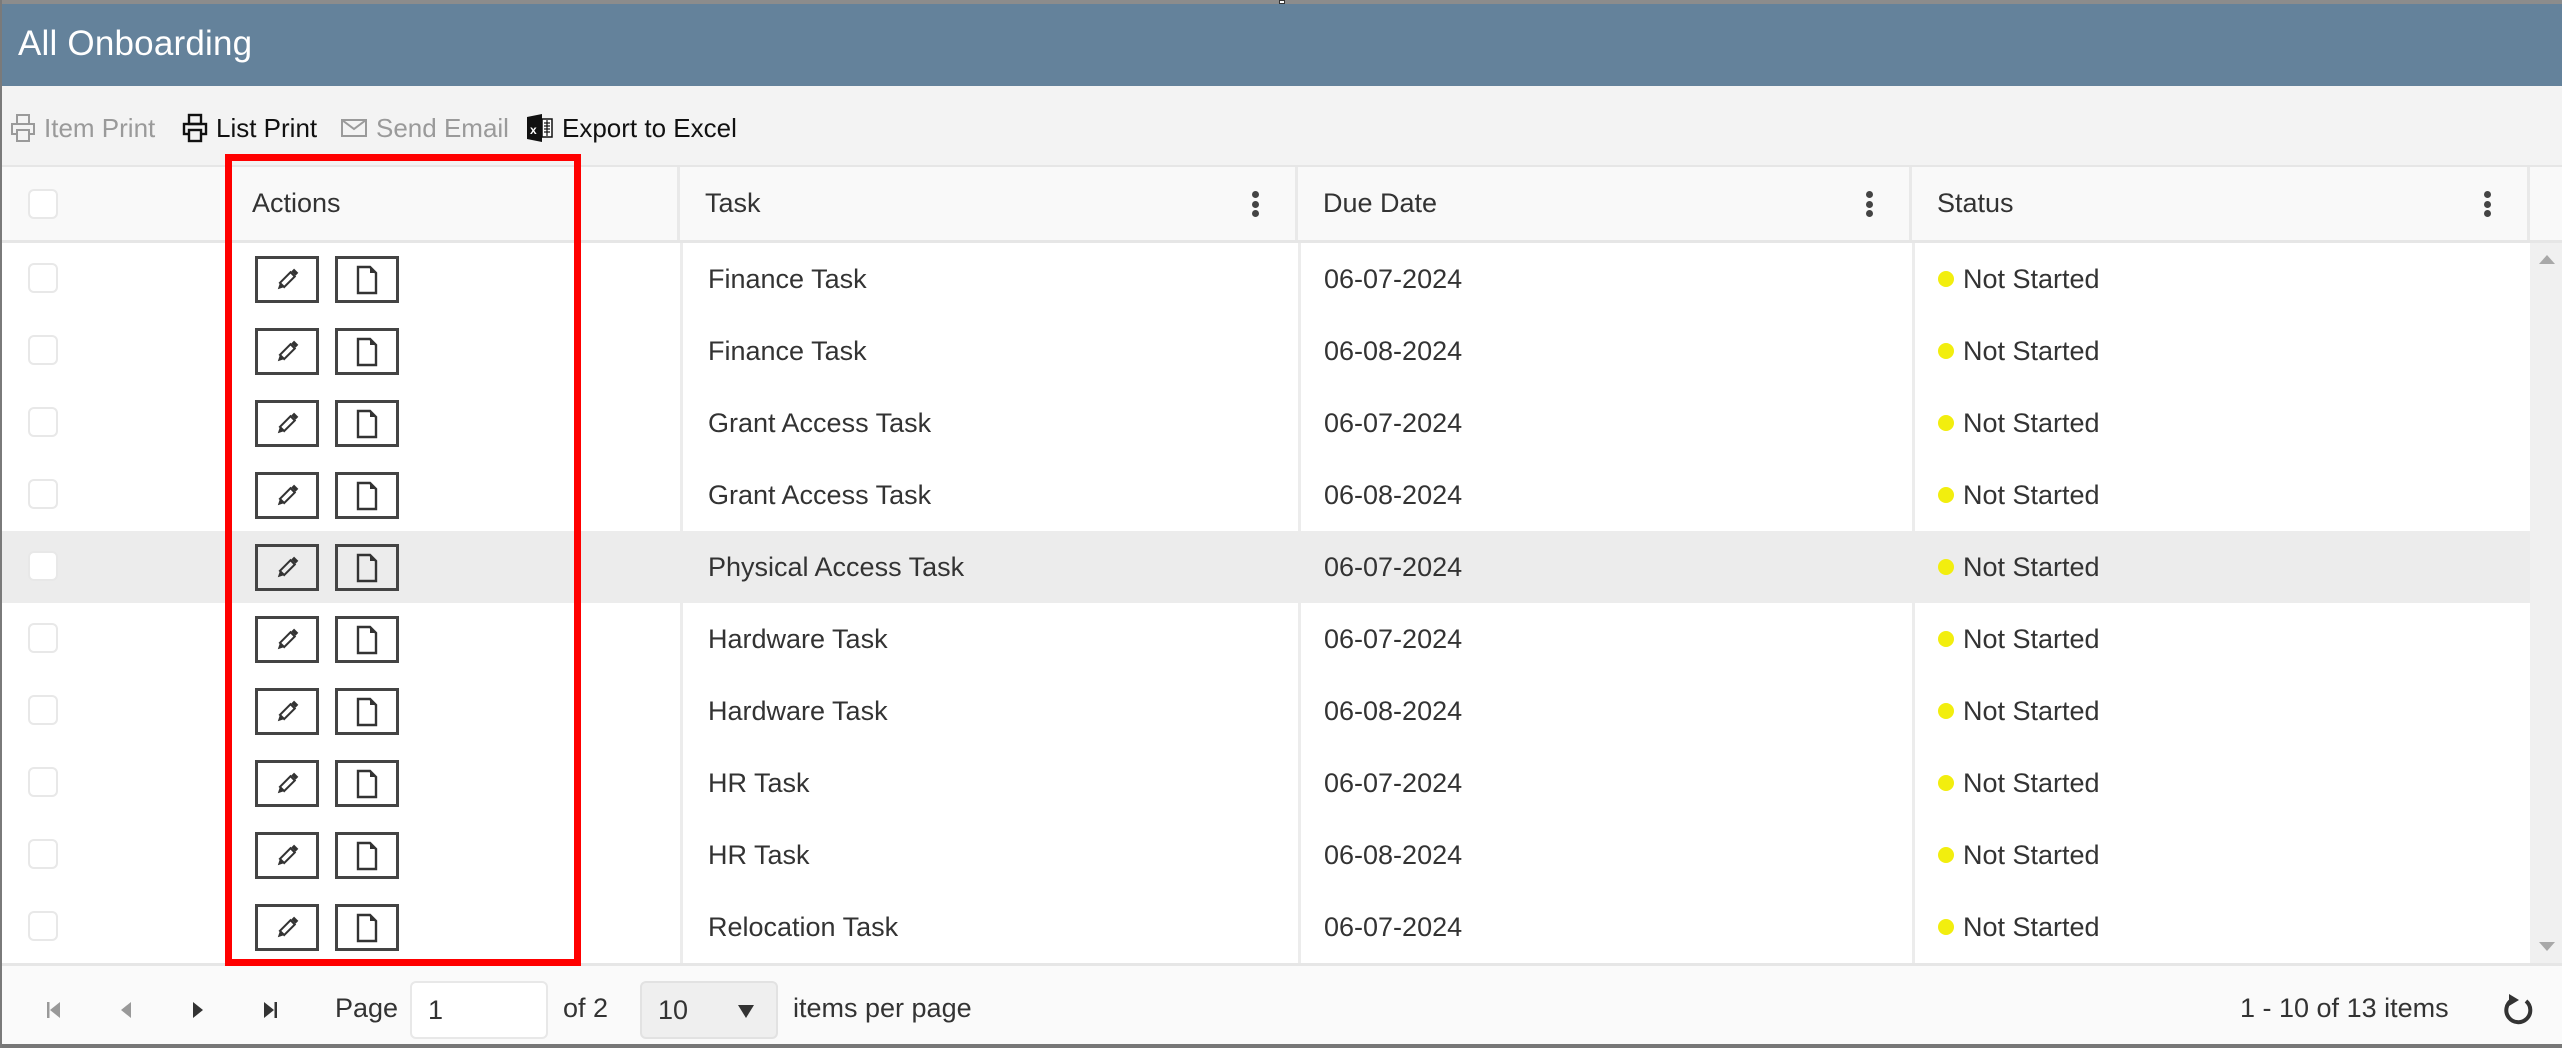 Image resolution: width=2562 pixels, height=1048 pixels. I want to click on previous-page-icon, so click(126, 1010).